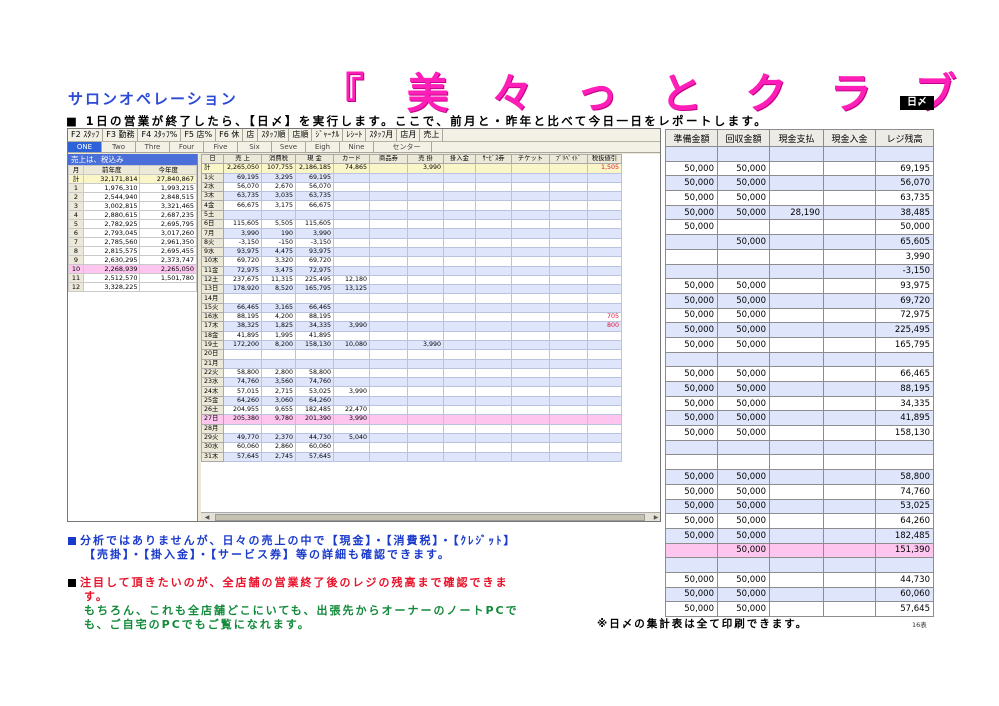 The image size is (999, 706). Describe the element at coordinates (323, 147) in the screenshot. I see `tab-store: Eigh` at that location.